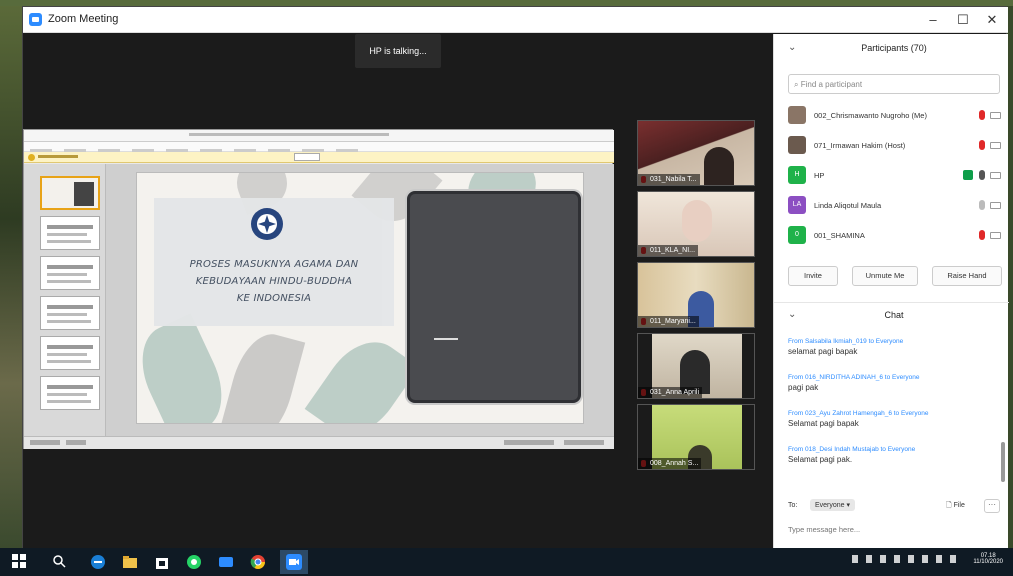  I want to click on chat-input, so click(888, 529).